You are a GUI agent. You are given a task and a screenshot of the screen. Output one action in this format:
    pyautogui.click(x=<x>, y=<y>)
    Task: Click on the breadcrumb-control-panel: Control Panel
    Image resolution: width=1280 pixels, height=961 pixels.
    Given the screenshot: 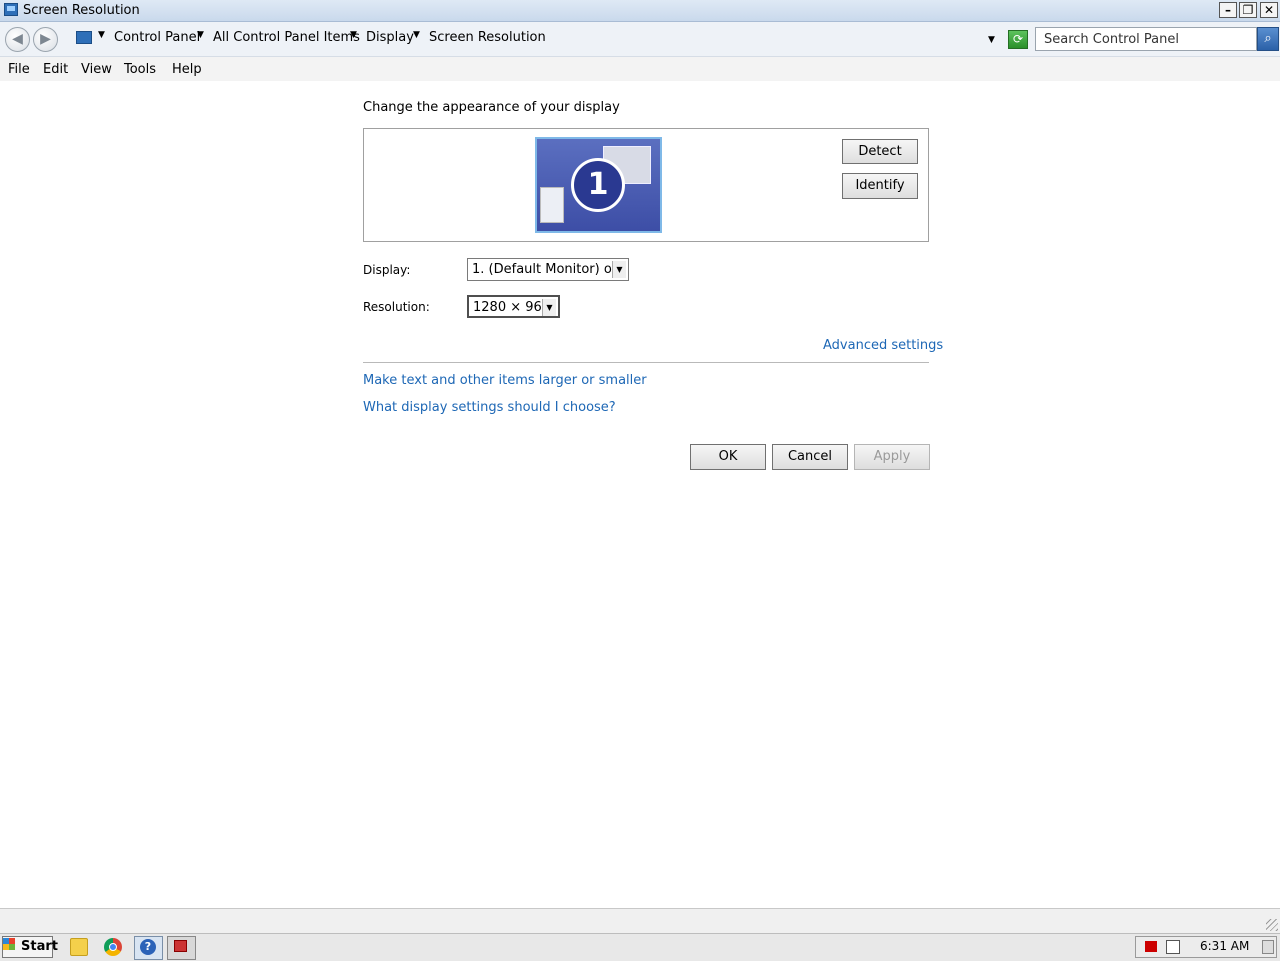 What is the action you would take?
    pyautogui.click(x=157, y=37)
    